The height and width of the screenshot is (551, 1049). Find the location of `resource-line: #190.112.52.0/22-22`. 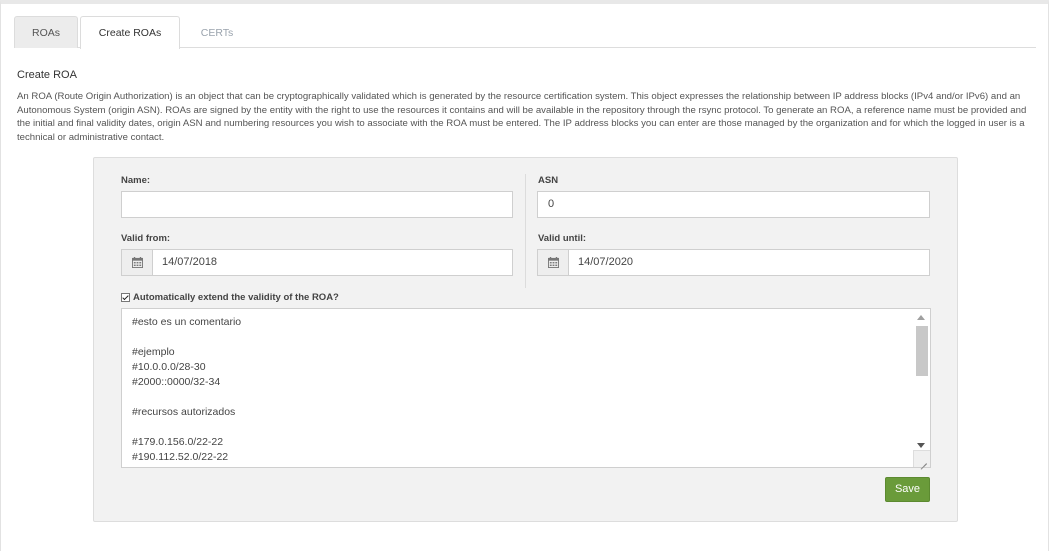

resource-line: #190.112.52.0/22-22 is located at coordinates (180, 457).